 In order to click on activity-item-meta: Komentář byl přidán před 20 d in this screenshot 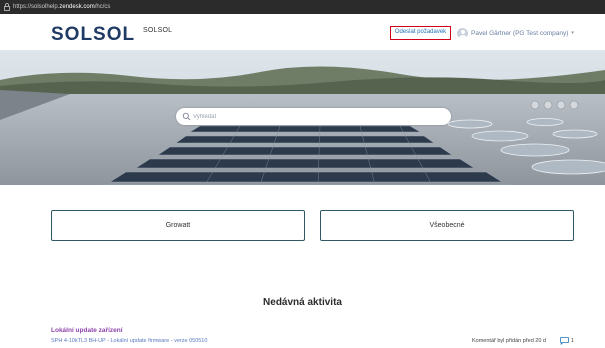, I will do `click(509, 341)`.